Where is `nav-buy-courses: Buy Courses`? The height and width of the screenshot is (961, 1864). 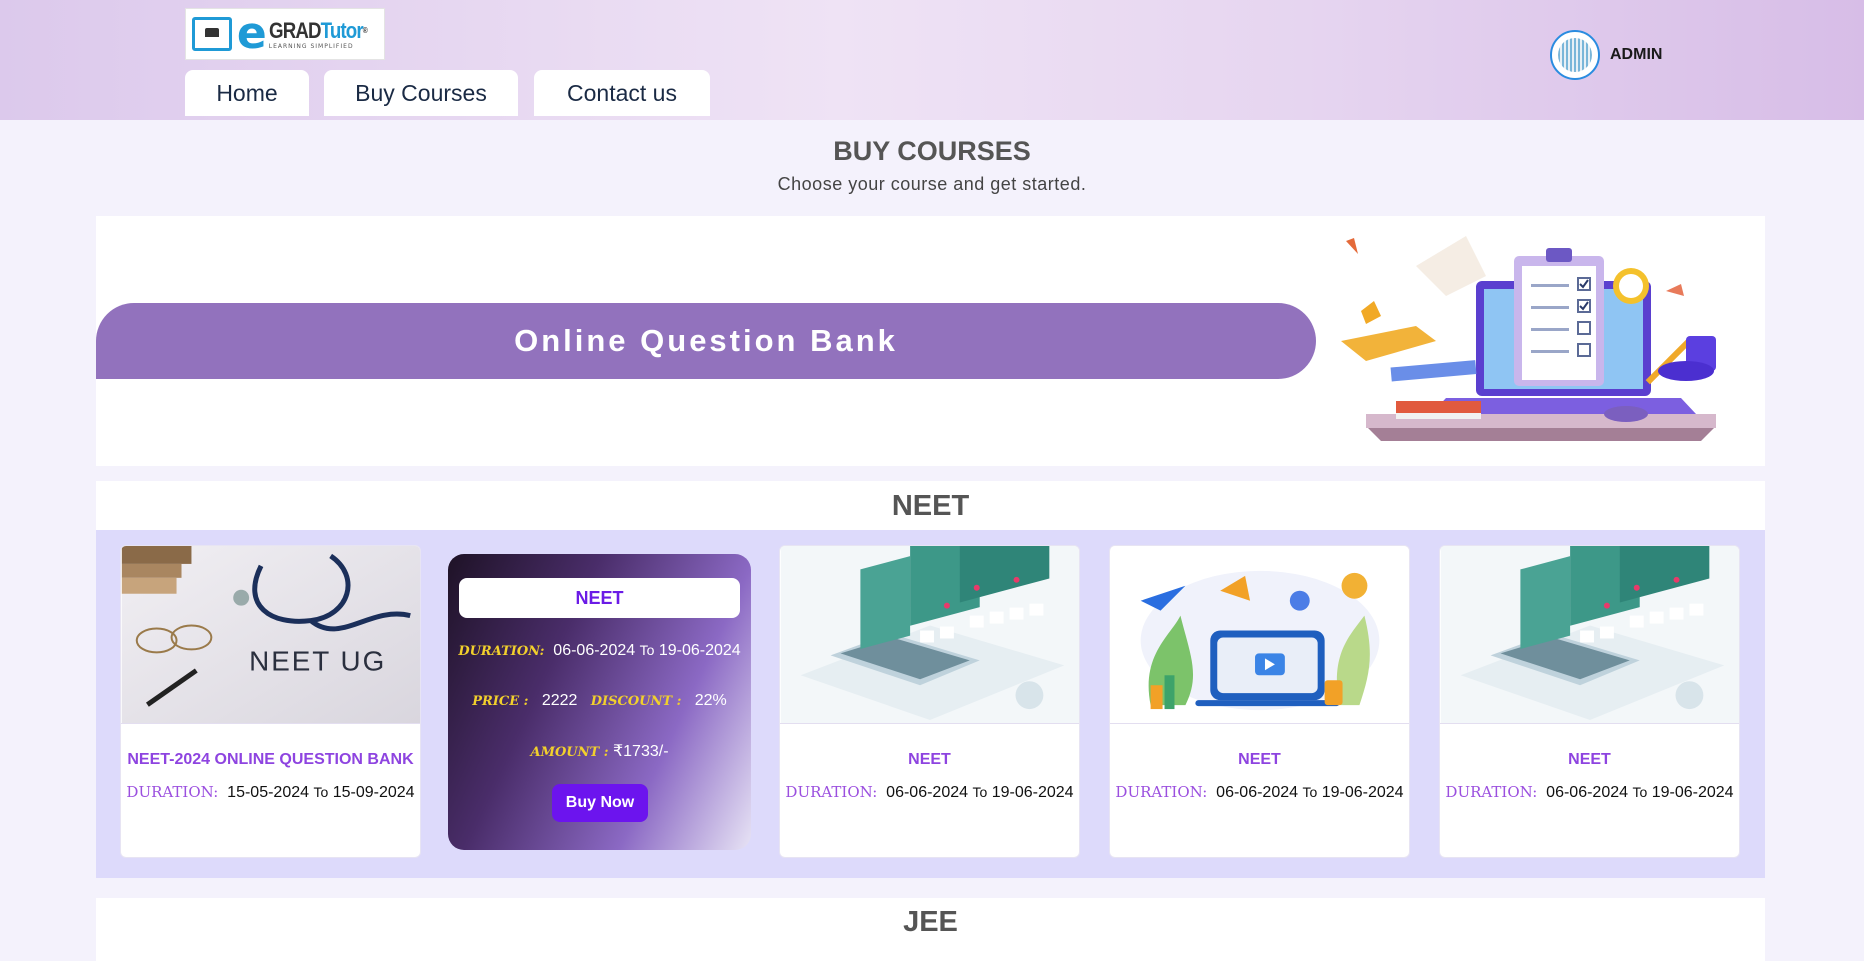 nav-buy-courses: Buy Courses is located at coordinates (421, 93).